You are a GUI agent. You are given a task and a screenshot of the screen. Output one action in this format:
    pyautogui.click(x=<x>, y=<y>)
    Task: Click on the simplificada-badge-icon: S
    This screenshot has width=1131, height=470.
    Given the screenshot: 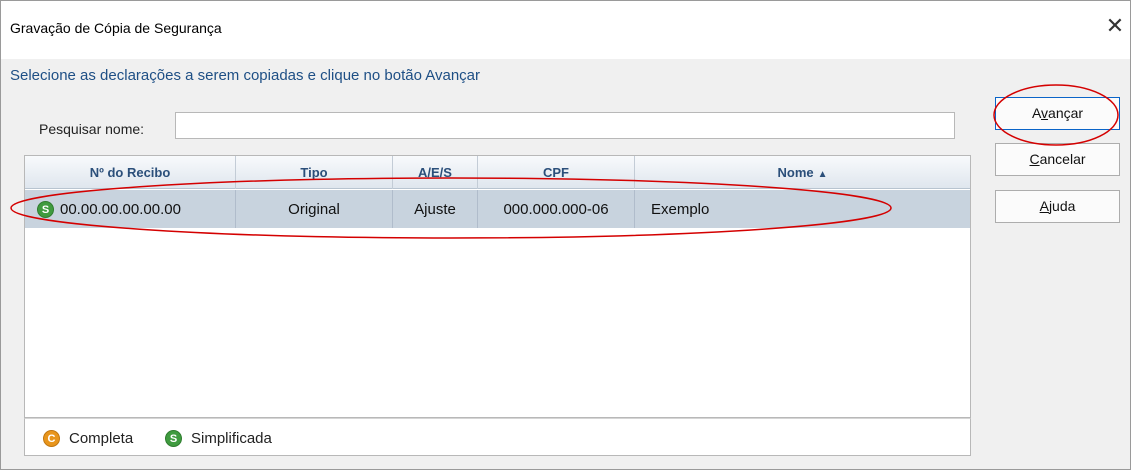 What is the action you would take?
    pyautogui.click(x=45, y=209)
    